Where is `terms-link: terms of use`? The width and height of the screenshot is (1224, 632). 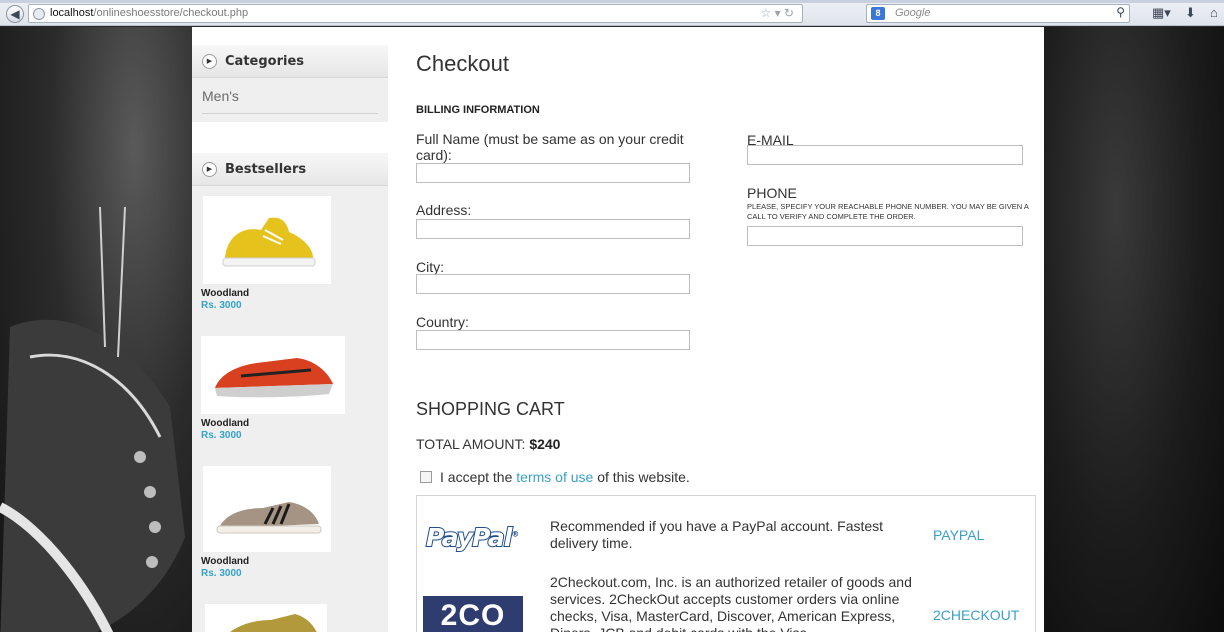 terms-link: terms of use is located at coordinates (554, 477).